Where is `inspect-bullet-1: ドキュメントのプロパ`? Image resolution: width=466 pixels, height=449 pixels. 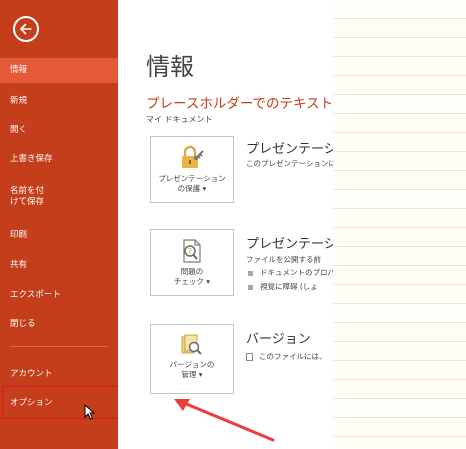 inspect-bullet-1: ドキュメントのプロパ is located at coordinates (290, 272).